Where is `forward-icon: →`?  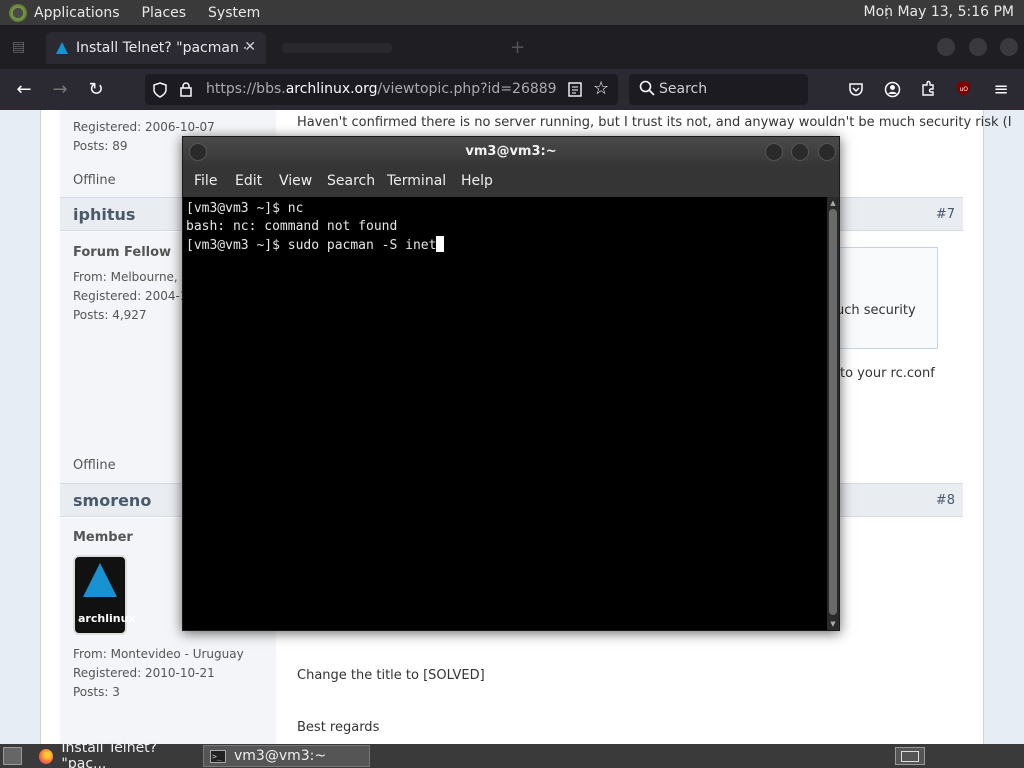 forward-icon: → is located at coordinates (60, 90).